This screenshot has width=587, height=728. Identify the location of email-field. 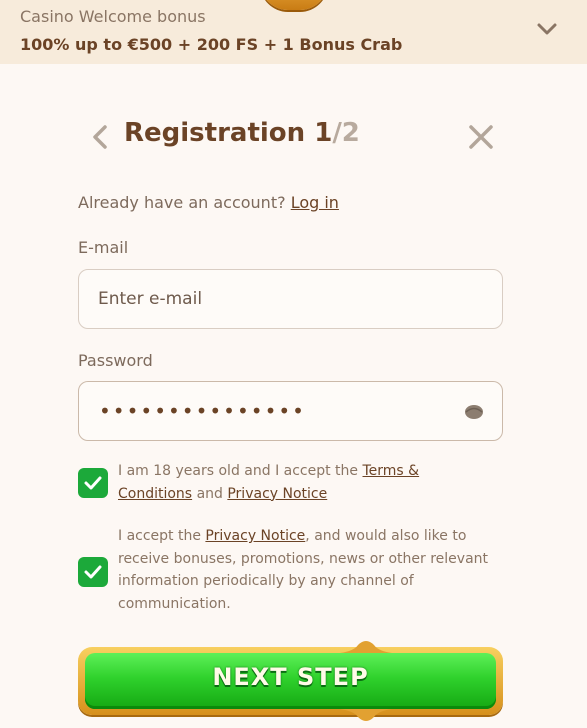
(290, 299).